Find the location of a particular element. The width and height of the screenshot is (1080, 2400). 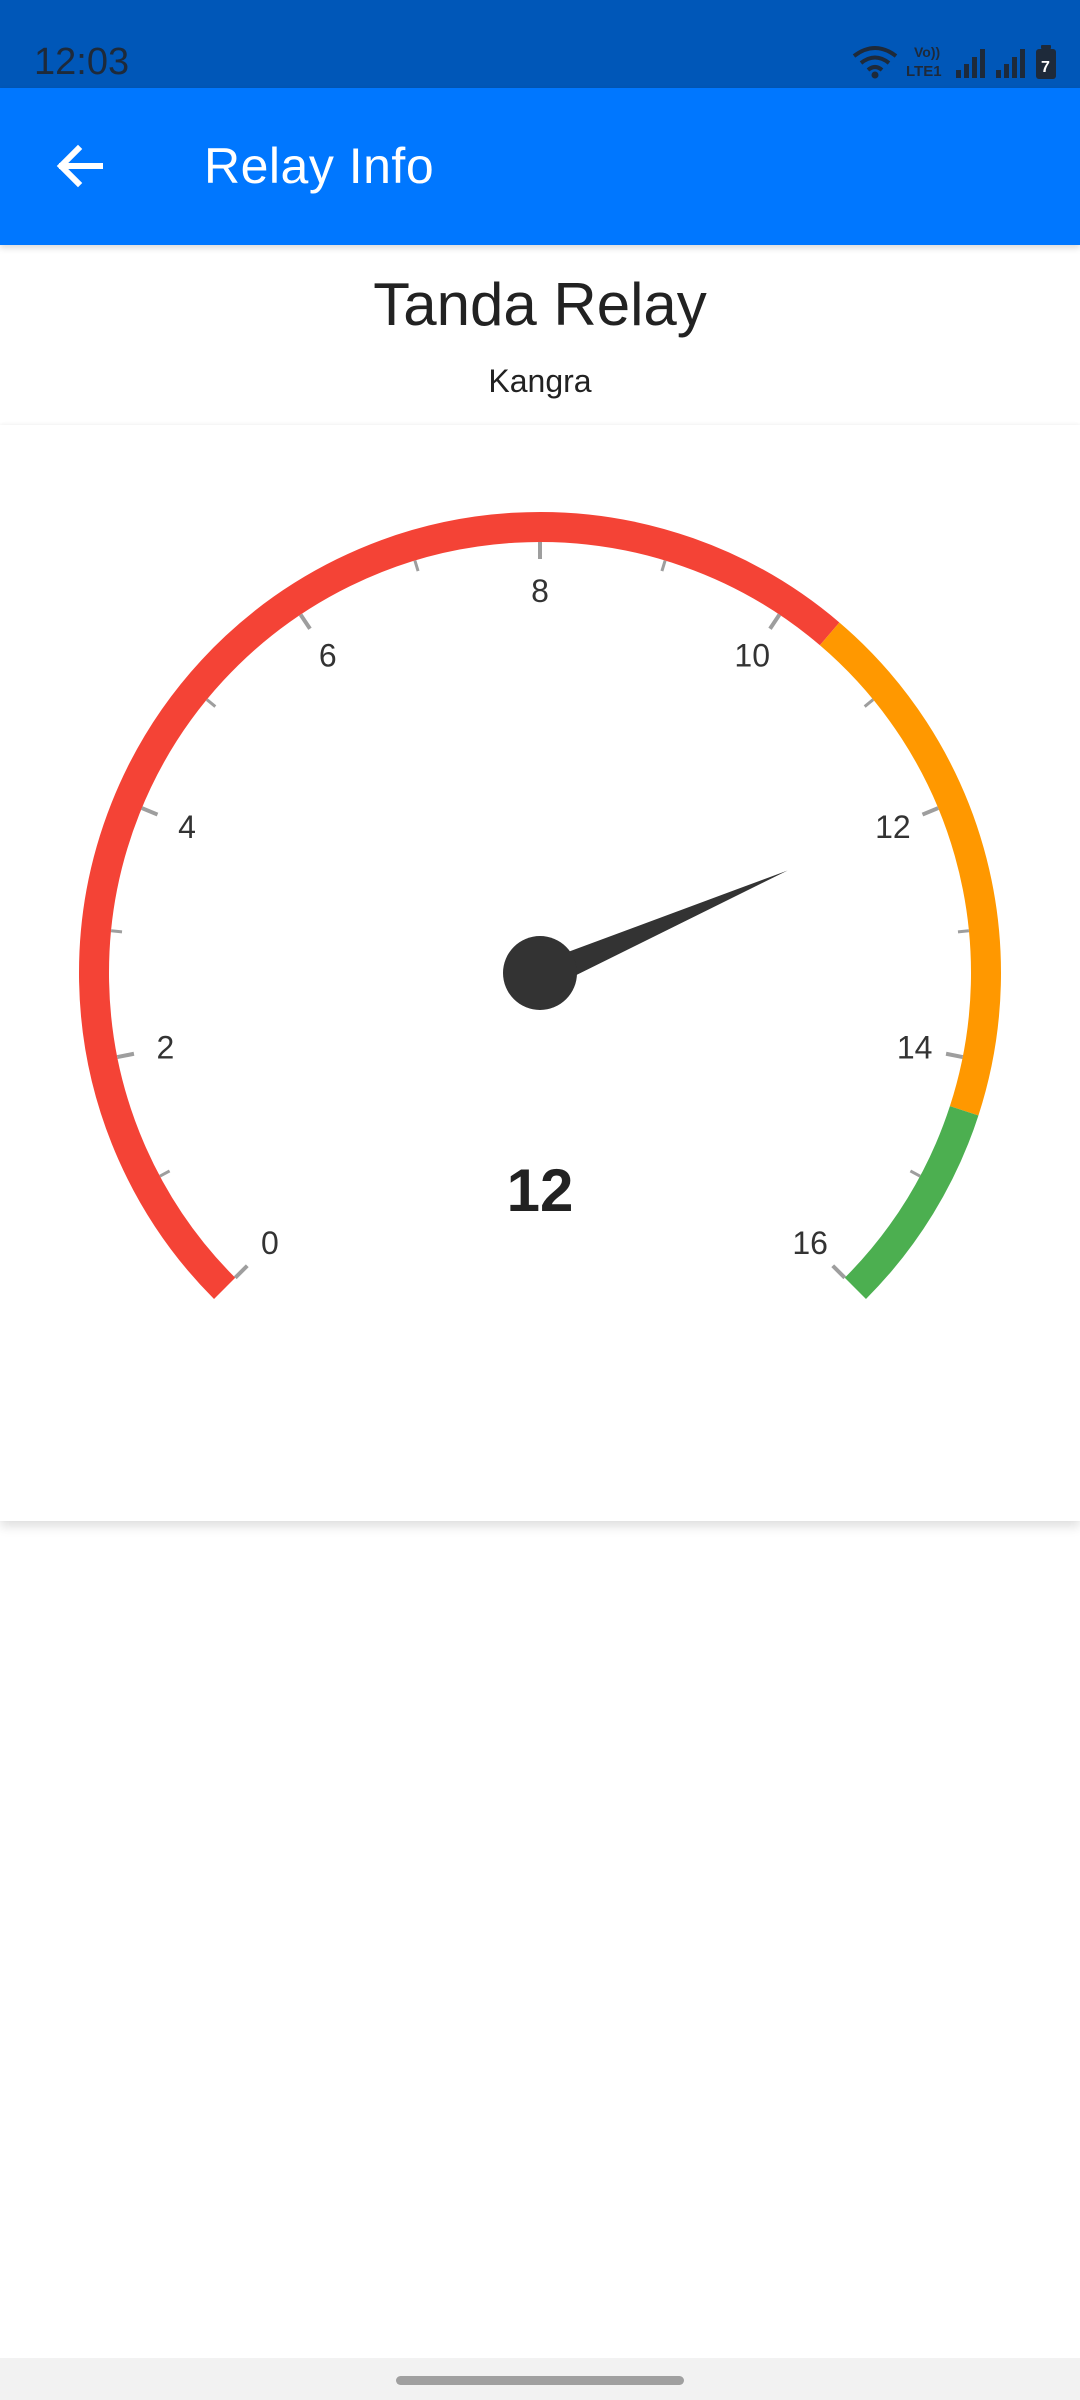

gauge-label-4: 4 is located at coordinates (187, 827).